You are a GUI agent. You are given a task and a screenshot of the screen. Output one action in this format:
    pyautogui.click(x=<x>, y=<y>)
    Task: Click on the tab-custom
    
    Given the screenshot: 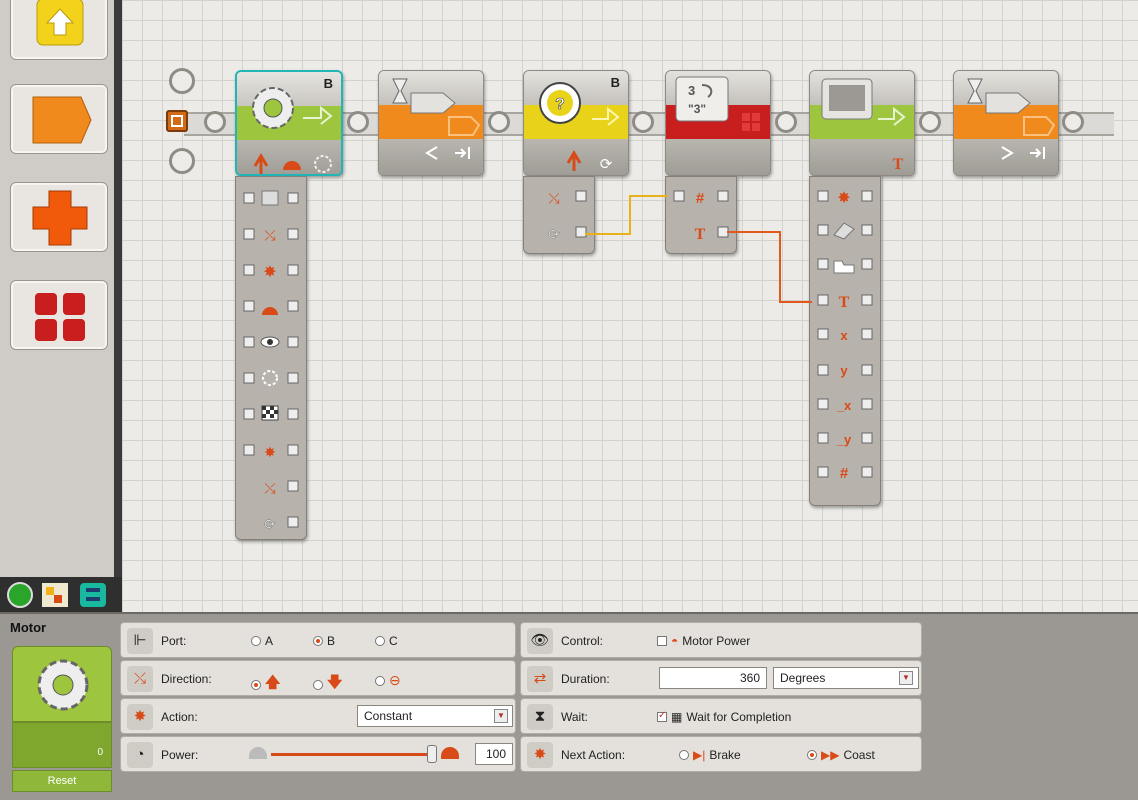 What is the action you would take?
    pyautogui.click(x=93, y=595)
    